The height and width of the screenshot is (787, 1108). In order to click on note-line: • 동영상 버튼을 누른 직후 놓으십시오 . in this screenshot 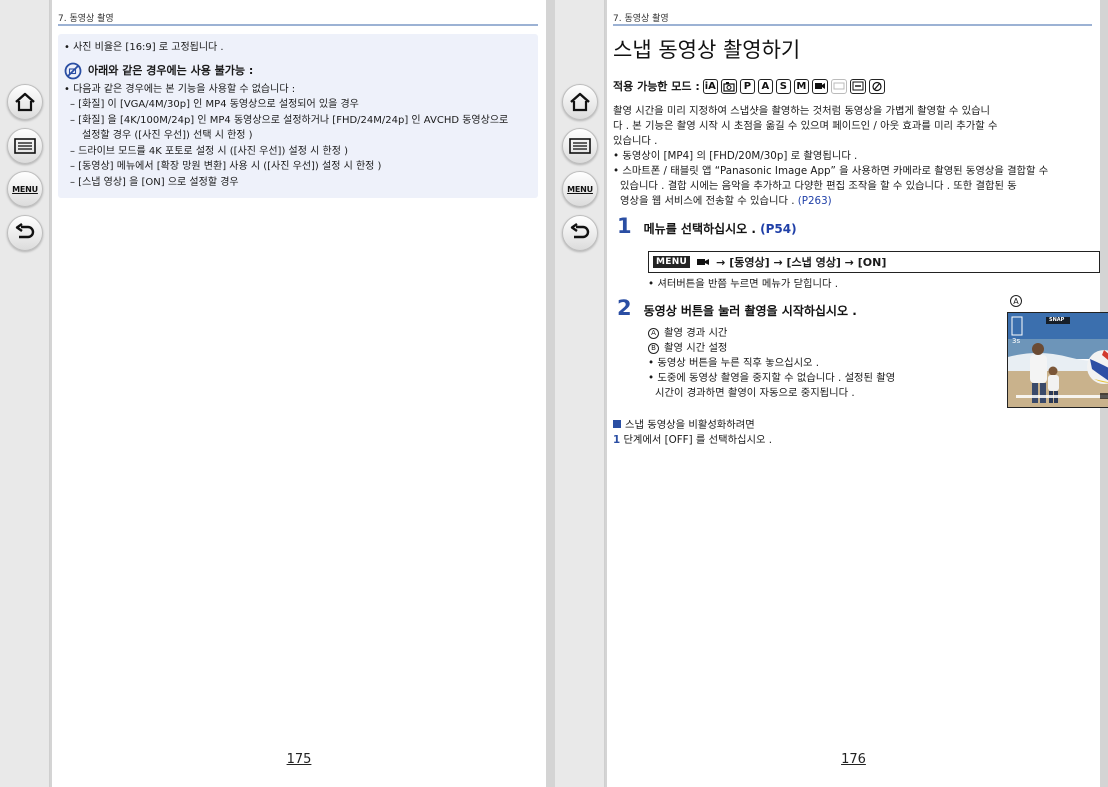, I will do `click(734, 363)`.